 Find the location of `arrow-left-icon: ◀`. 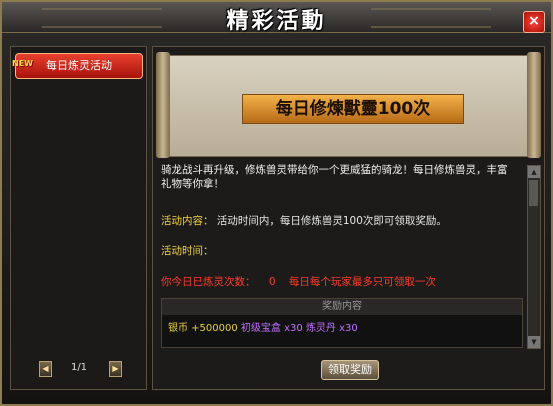

arrow-left-icon: ◀ is located at coordinates (45, 368).